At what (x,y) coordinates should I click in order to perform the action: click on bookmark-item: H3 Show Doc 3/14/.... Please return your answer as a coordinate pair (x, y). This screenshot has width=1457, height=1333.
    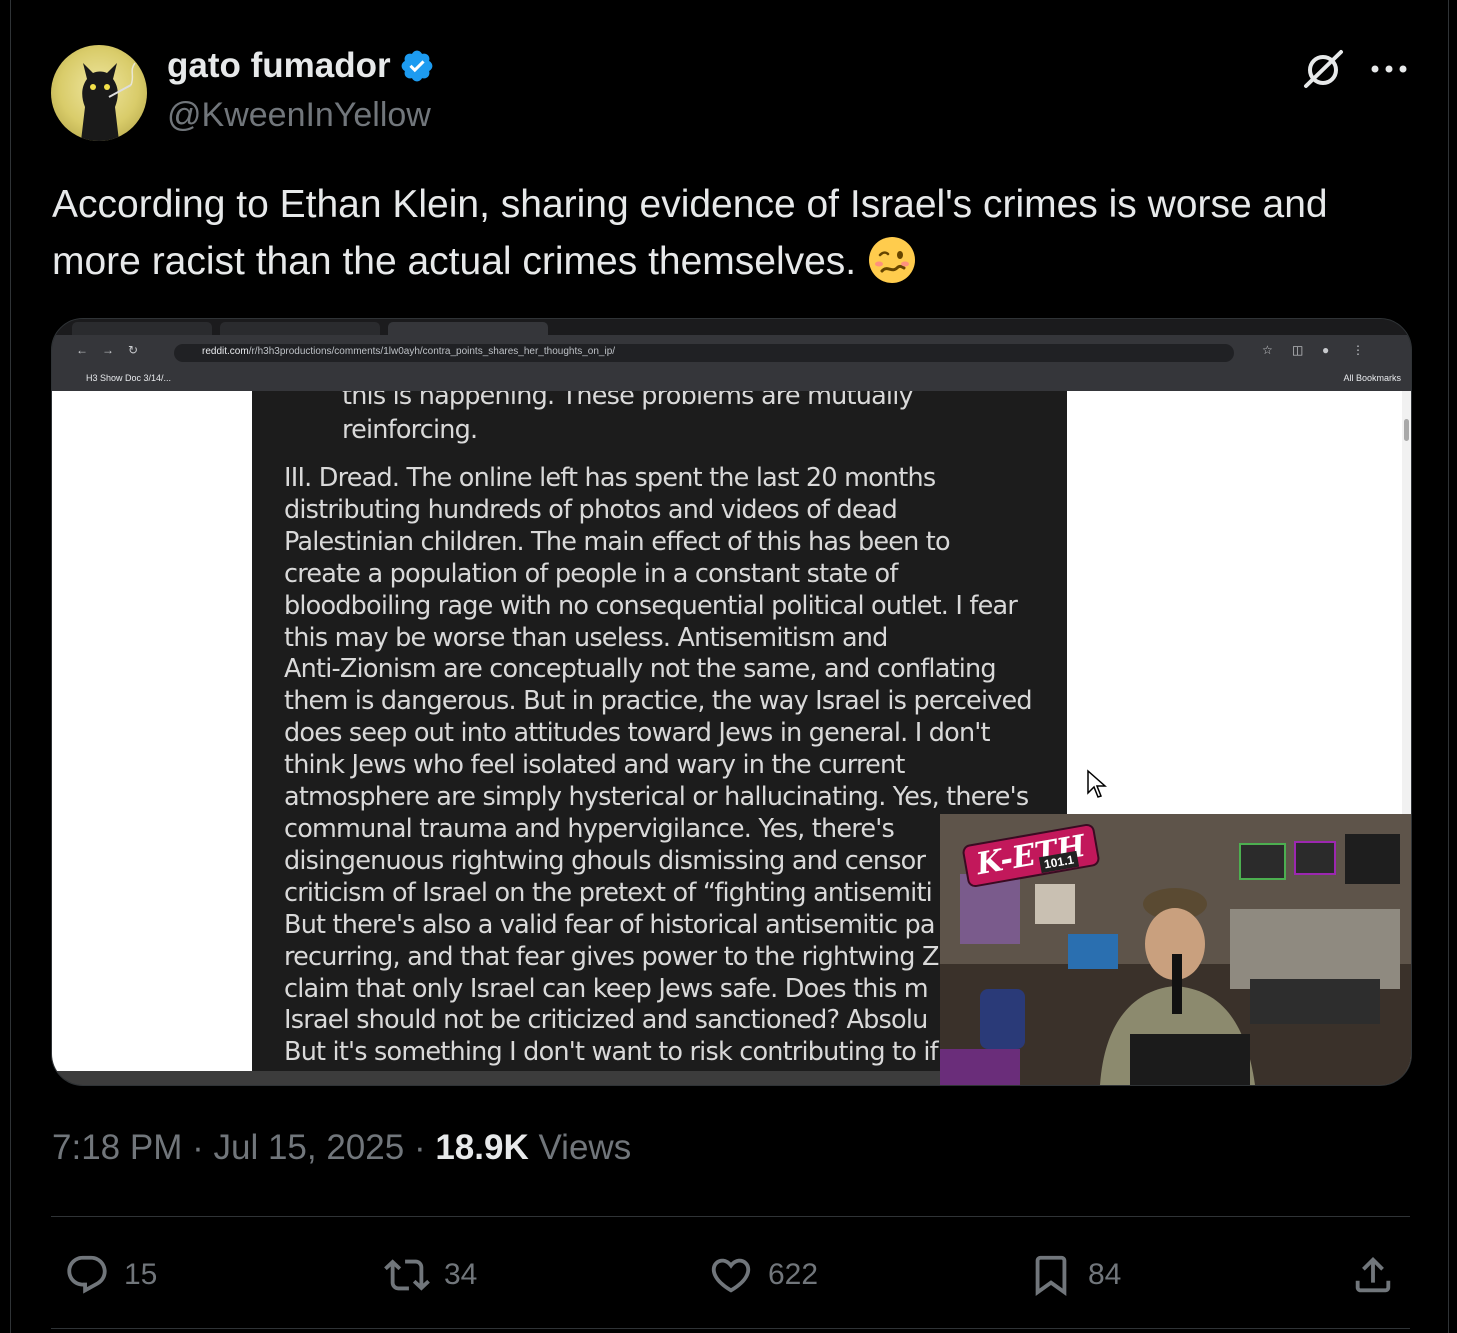
    Looking at the image, I should click on (128, 378).